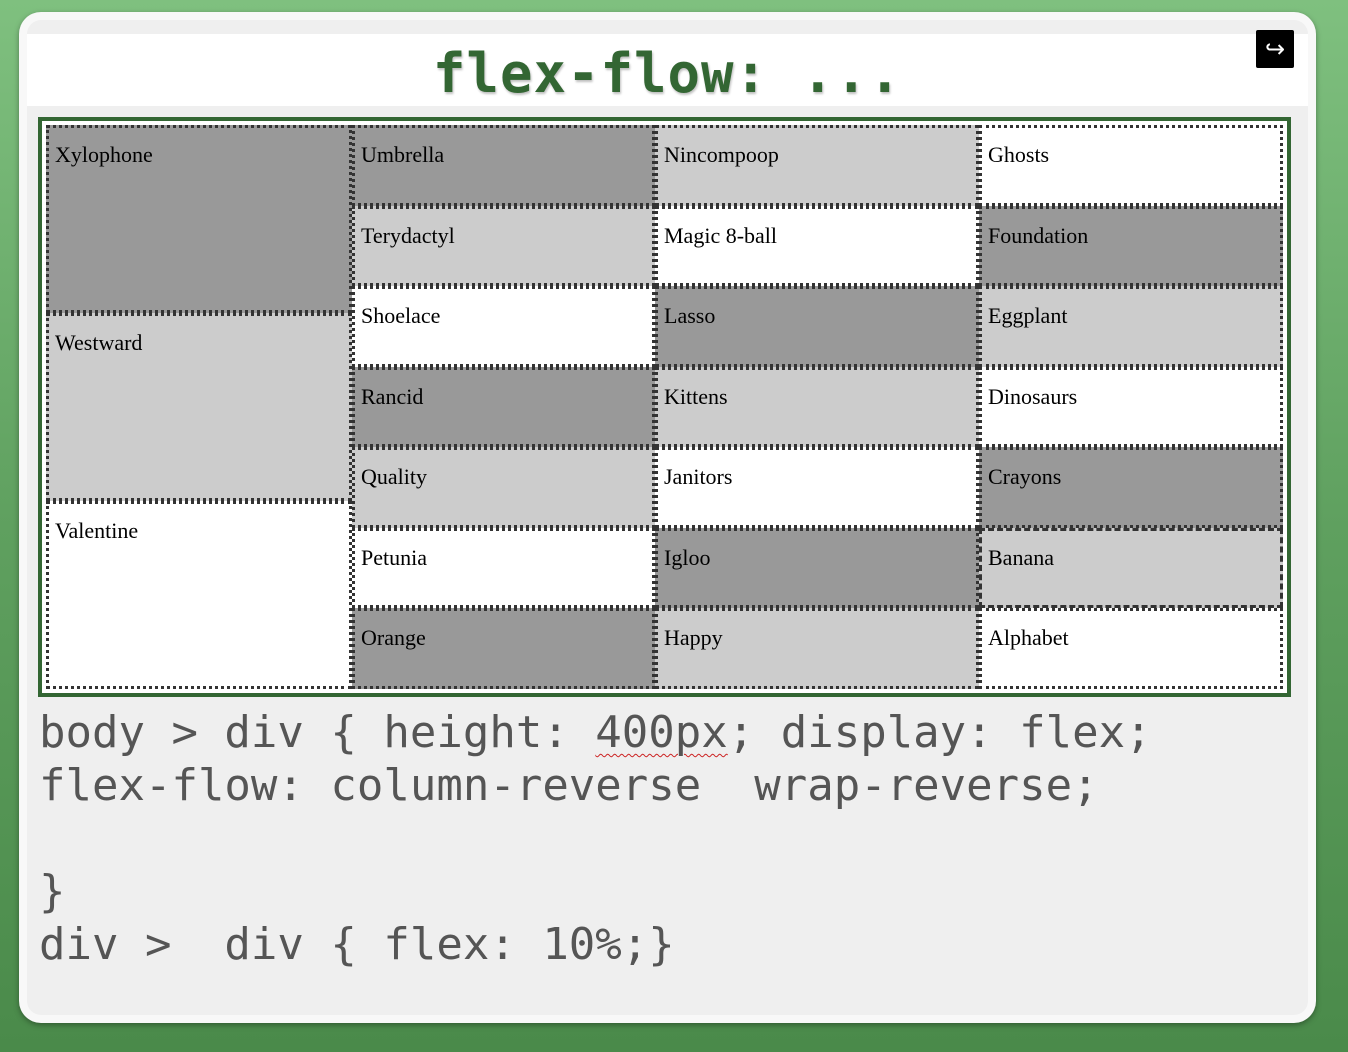  What do you see at coordinates (569, 785) in the screenshot?
I see `code-line-2: flex-flow: column-reverse wrap-reverse;` at bounding box center [569, 785].